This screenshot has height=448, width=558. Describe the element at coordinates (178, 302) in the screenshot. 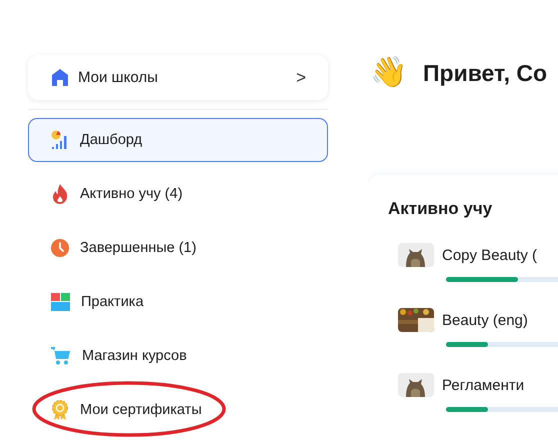

I see `sidebar-item: Практика` at that location.